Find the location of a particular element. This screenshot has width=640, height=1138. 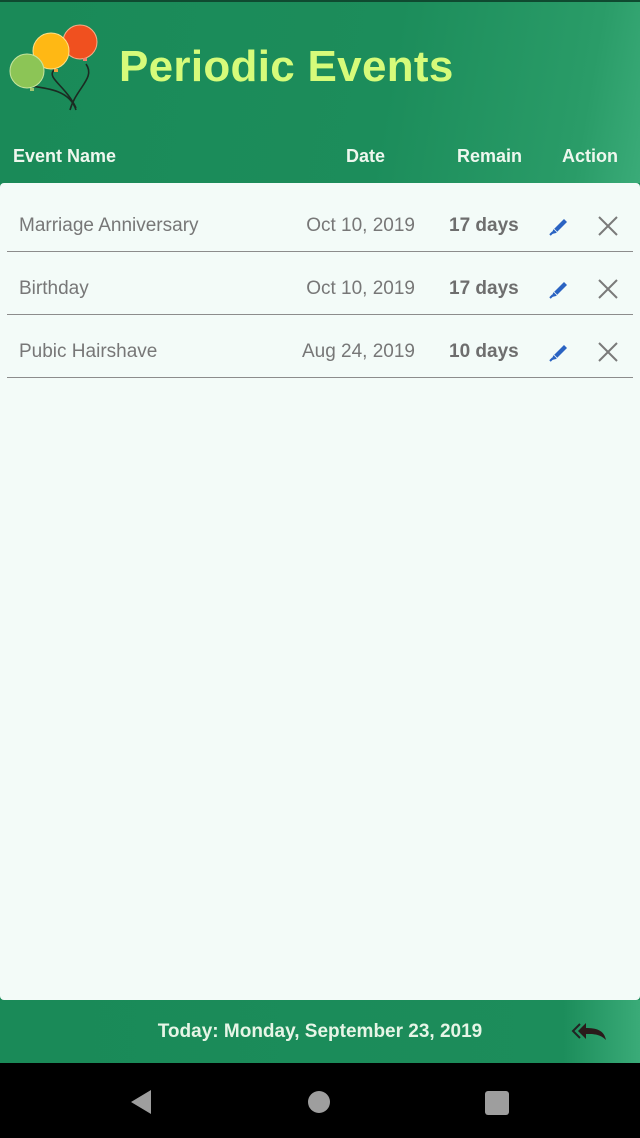

event-row: Pubic Hairshave Aug 24, 2019 10 days is located at coordinates (320, 346).